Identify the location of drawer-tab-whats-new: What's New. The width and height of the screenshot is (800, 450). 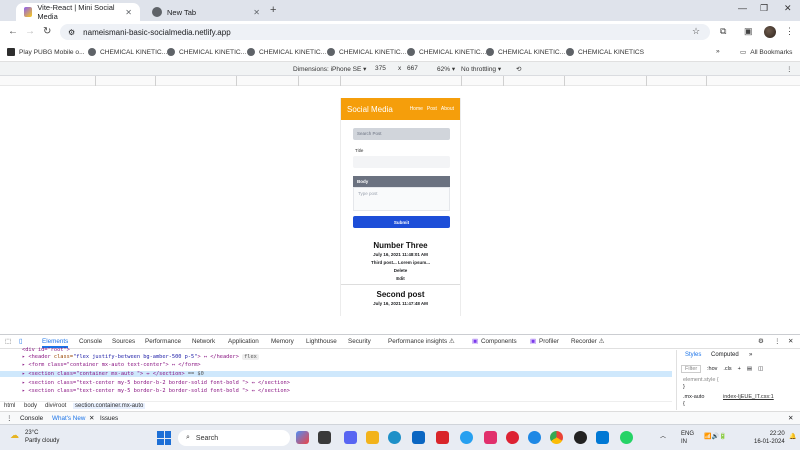
(68, 418).